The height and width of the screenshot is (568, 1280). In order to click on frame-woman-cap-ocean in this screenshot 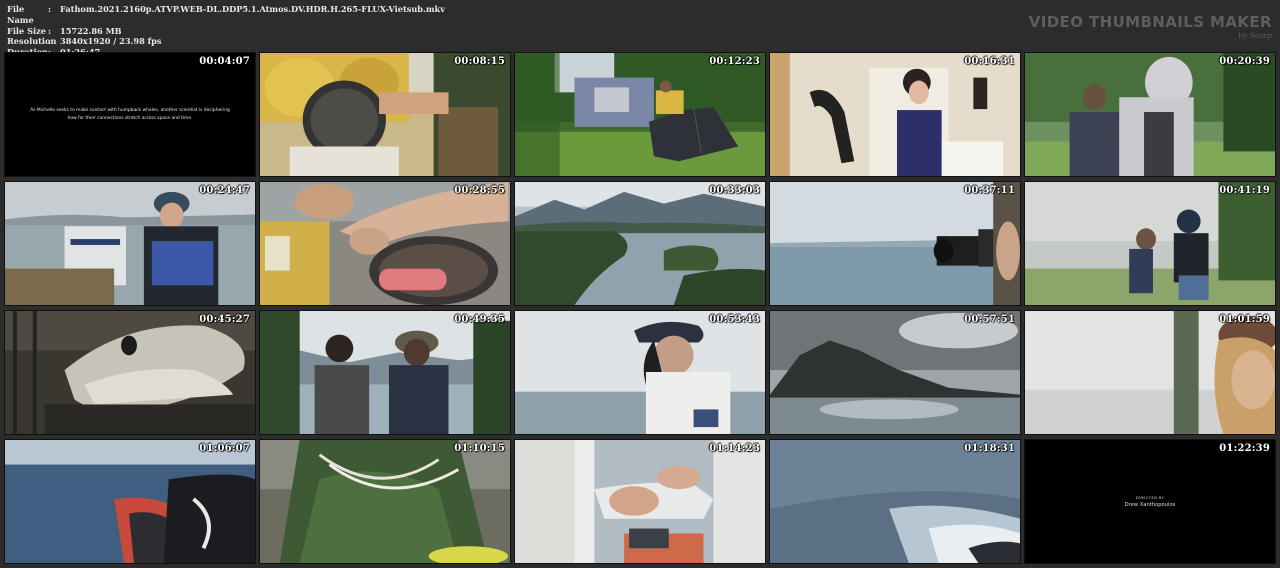, I will do `click(640, 372)`.